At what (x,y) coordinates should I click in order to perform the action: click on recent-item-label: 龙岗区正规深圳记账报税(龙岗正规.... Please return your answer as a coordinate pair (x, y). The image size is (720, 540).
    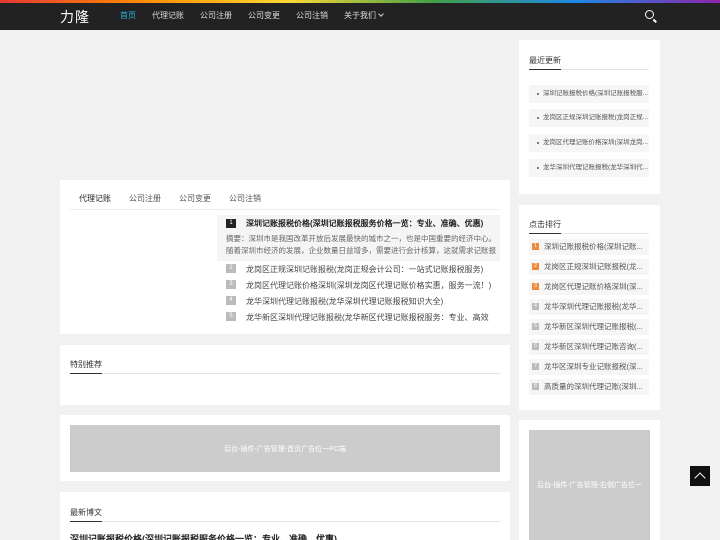
    Looking at the image, I should click on (596, 117).